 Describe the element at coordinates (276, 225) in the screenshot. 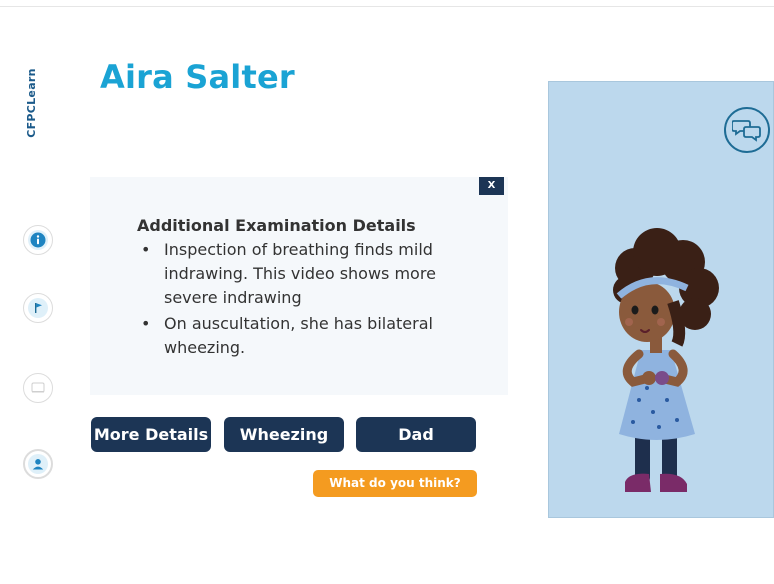

I see `panel-heading: Additional Examination Details` at that location.